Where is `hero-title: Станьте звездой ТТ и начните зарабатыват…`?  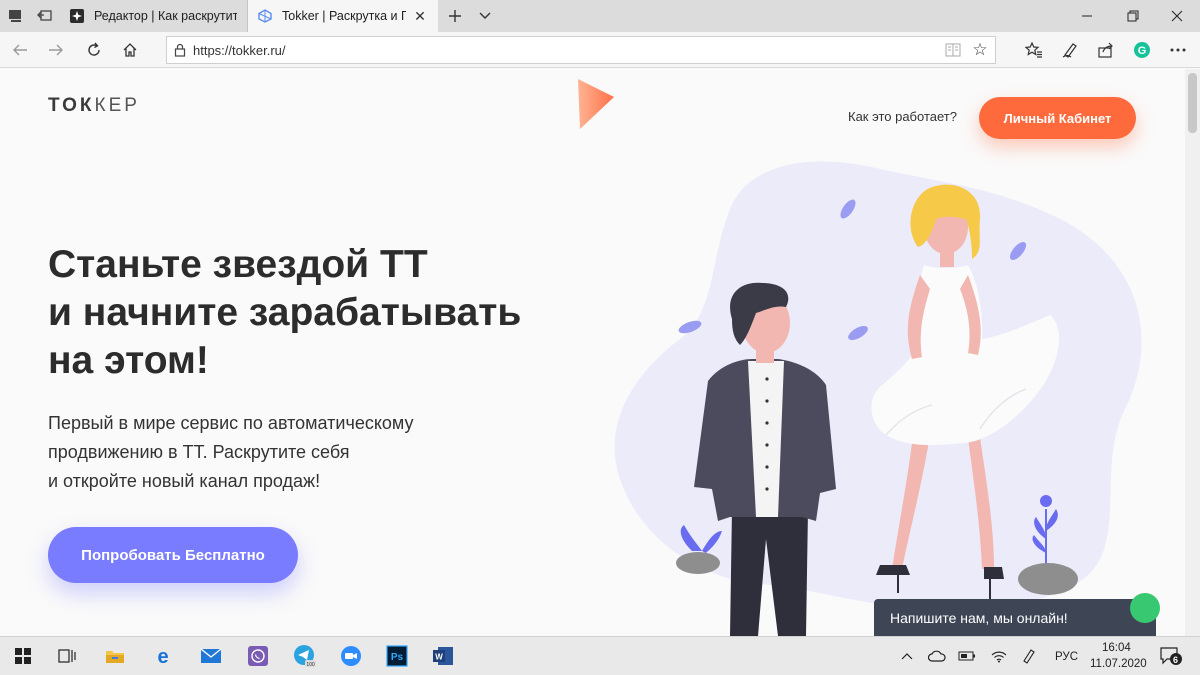
hero-title: Станьте звездой ТТ и начните зарабатыват… is located at coordinates (328, 313).